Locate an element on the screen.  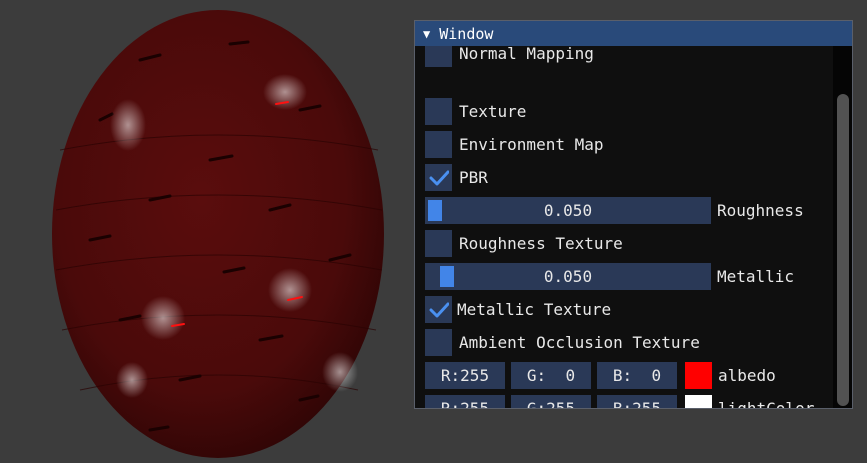
ambient-occlusion-texture-label: Ambient Occlusion Texture is located at coordinates (579, 342).